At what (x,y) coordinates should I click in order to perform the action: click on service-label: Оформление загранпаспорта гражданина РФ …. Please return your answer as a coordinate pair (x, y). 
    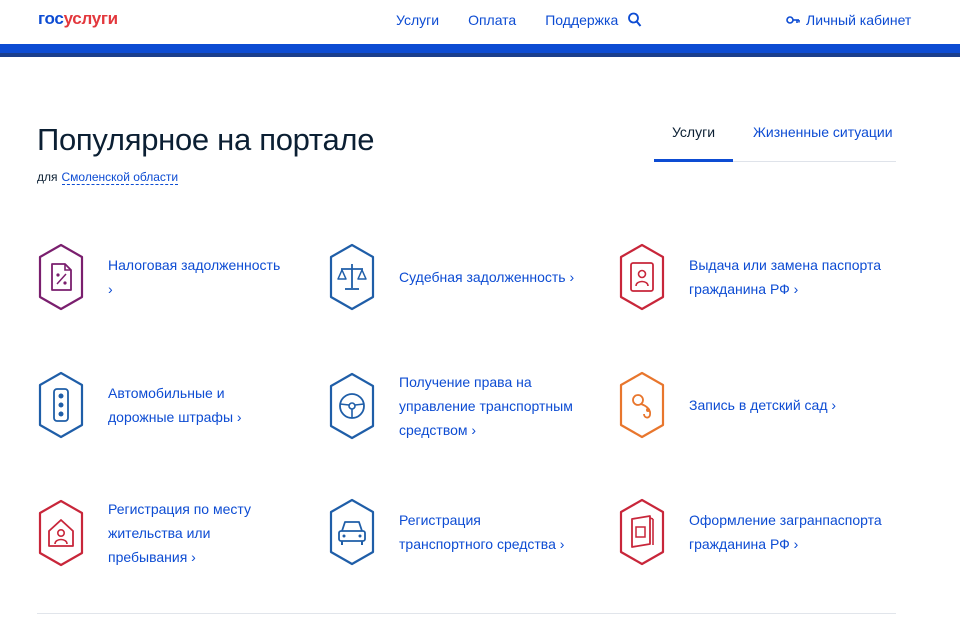
    Looking at the image, I should click on (785, 532).